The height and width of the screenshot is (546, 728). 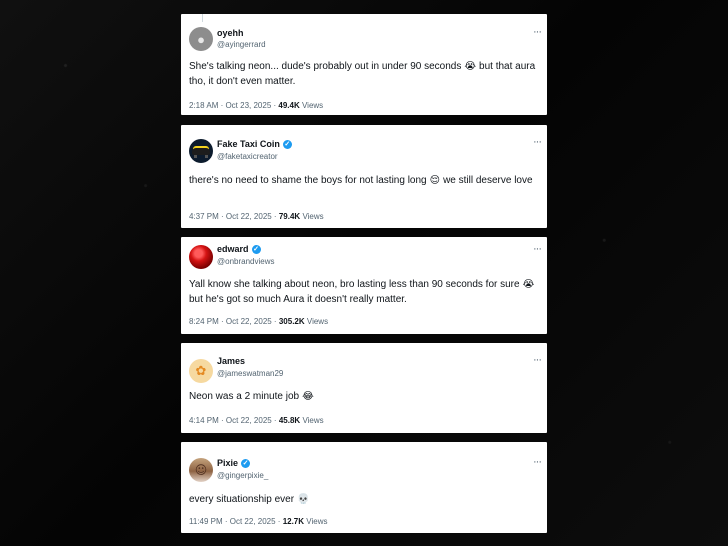 I want to click on display-name: edward, so click(x=233, y=249).